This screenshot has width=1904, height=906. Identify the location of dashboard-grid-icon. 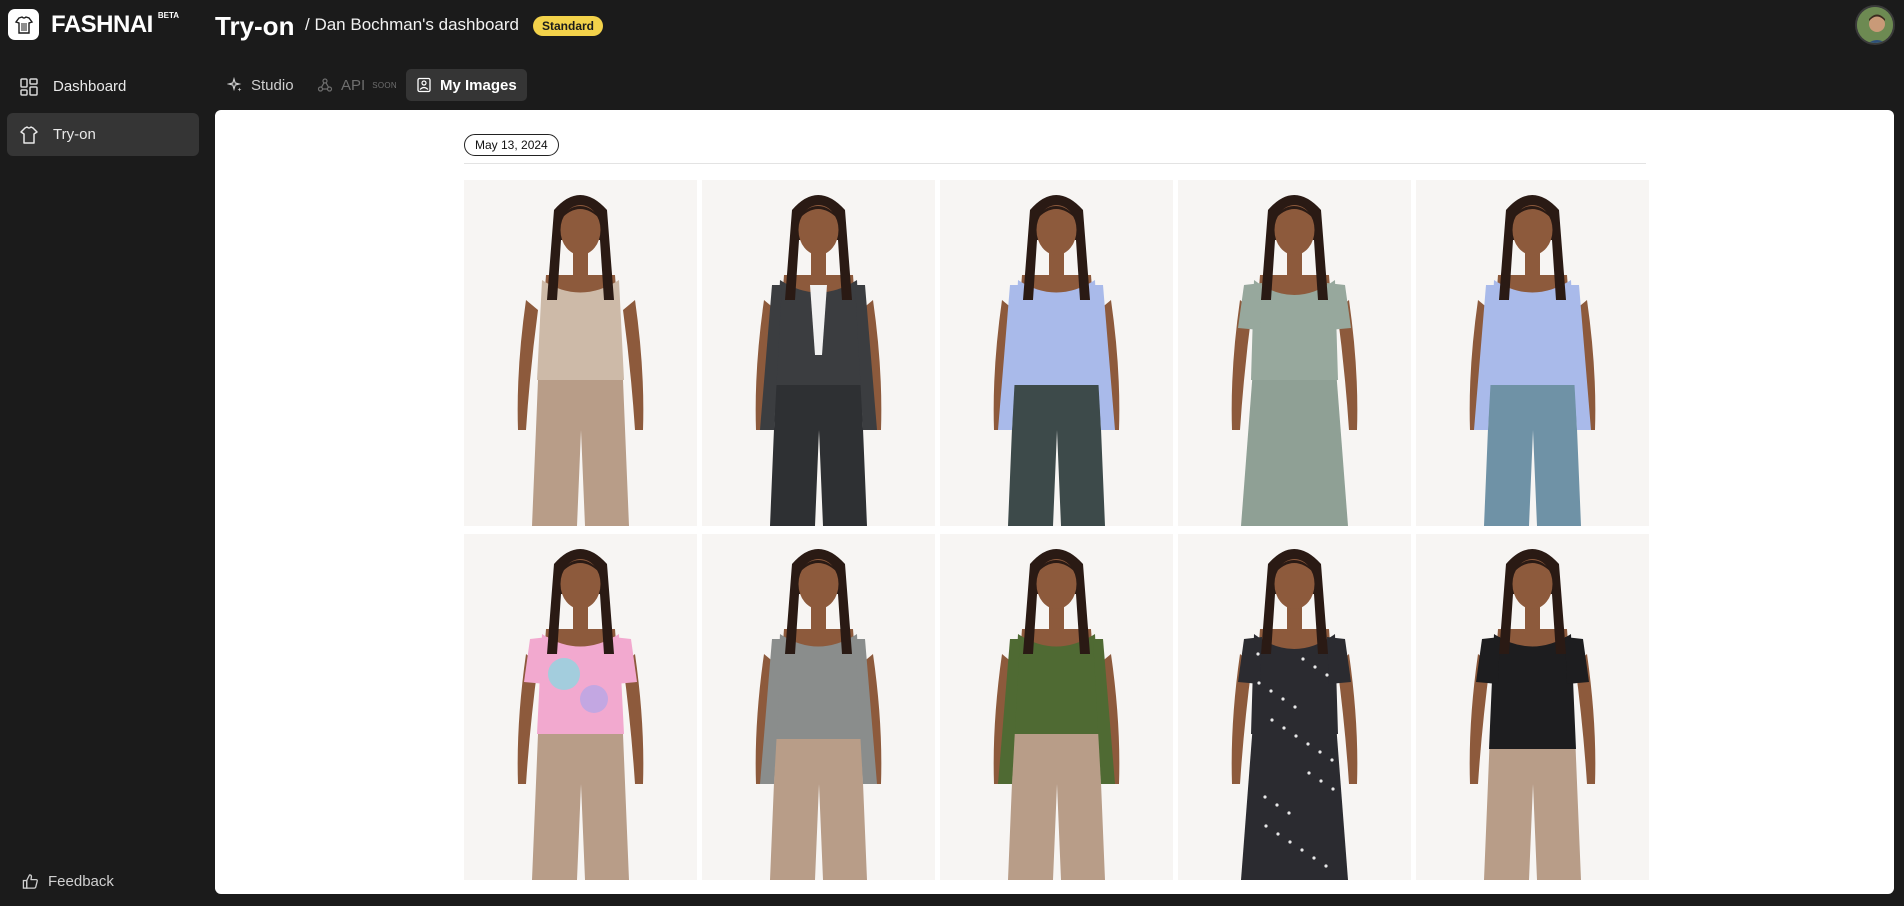
(29, 86).